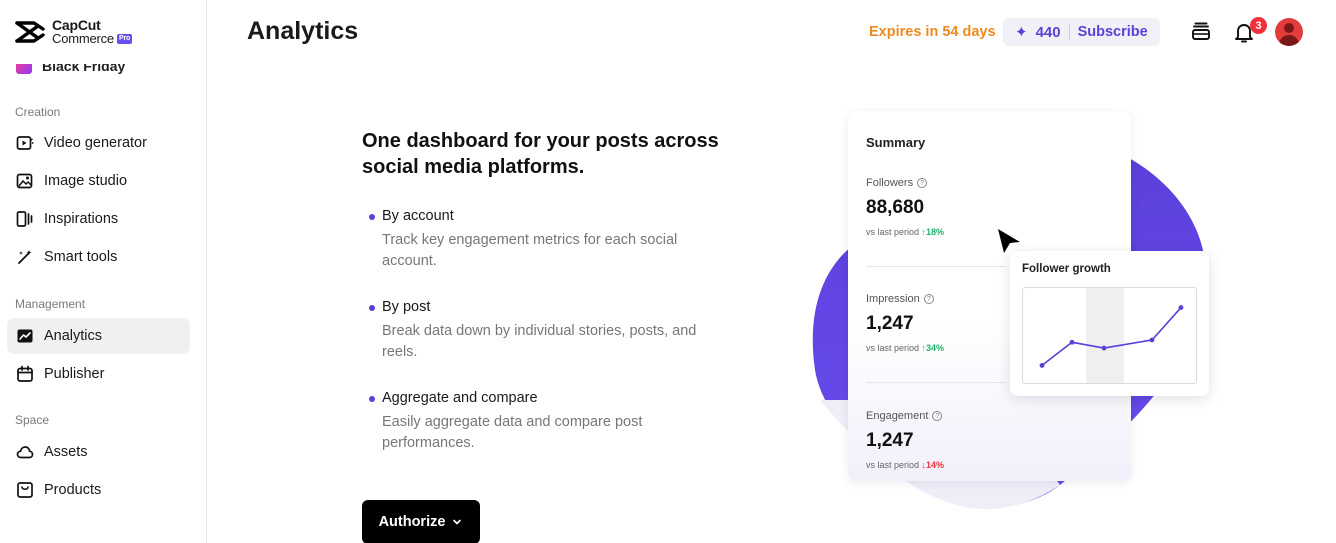 This screenshot has width=1336, height=543. What do you see at coordinates (1048, 32) in the screenshot?
I see `credits-count: 440` at bounding box center [1048, 32].